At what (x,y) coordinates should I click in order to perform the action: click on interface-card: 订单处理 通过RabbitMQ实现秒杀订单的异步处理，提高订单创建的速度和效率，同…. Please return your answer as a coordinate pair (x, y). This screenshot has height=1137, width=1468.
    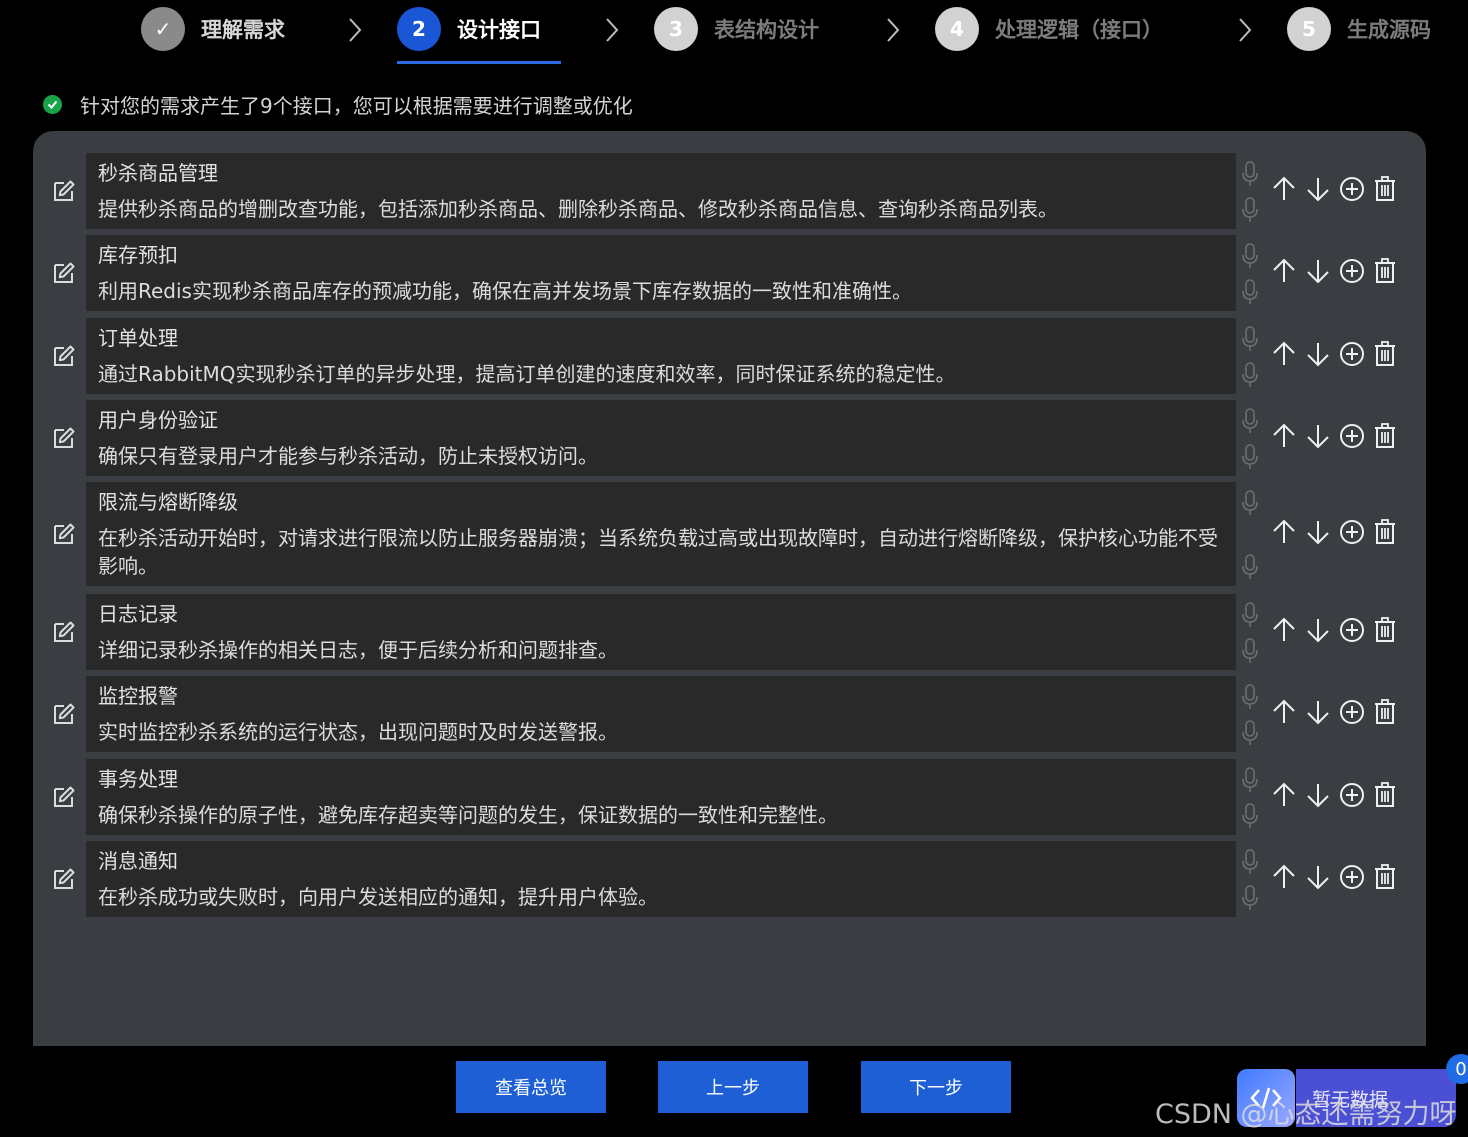
    Looking at the image, I should click on (661, 356).